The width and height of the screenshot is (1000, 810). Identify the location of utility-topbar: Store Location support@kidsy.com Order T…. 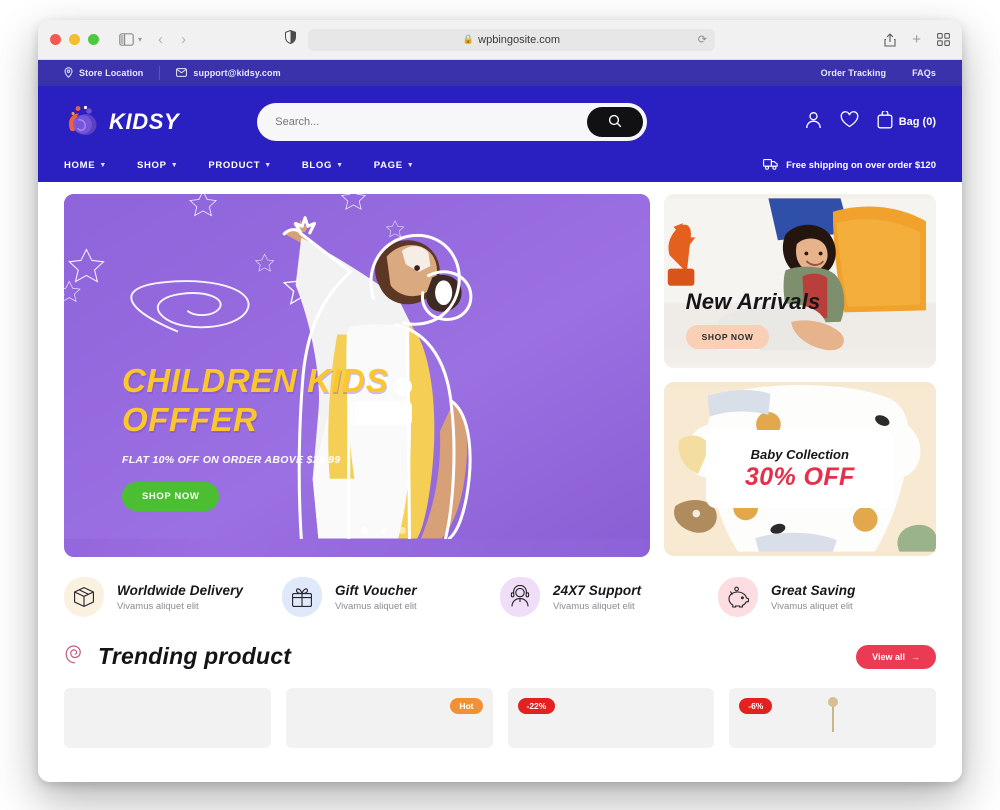
(500, 73).